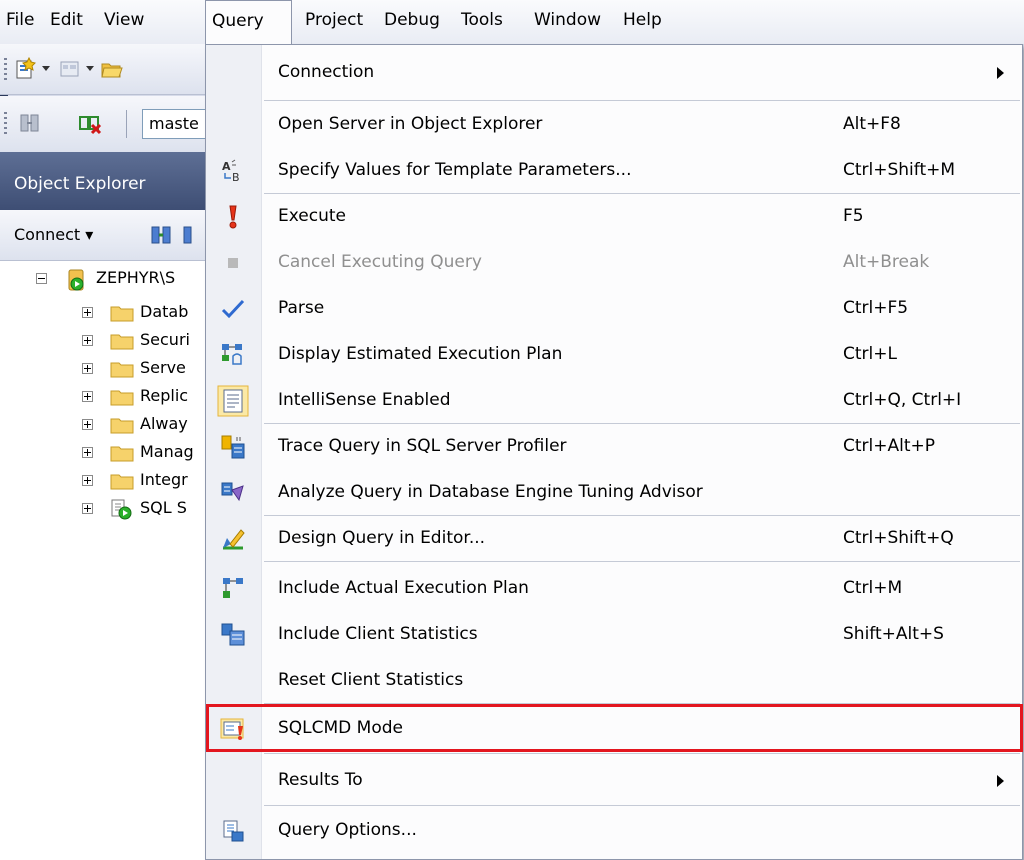 Image resolution: width=1024 pixels, height=860 pixels. What do you see at coordinates (326, 72) in the screenshot?
I see `menu-item-label: Connection` at bounding box center [326, 72].